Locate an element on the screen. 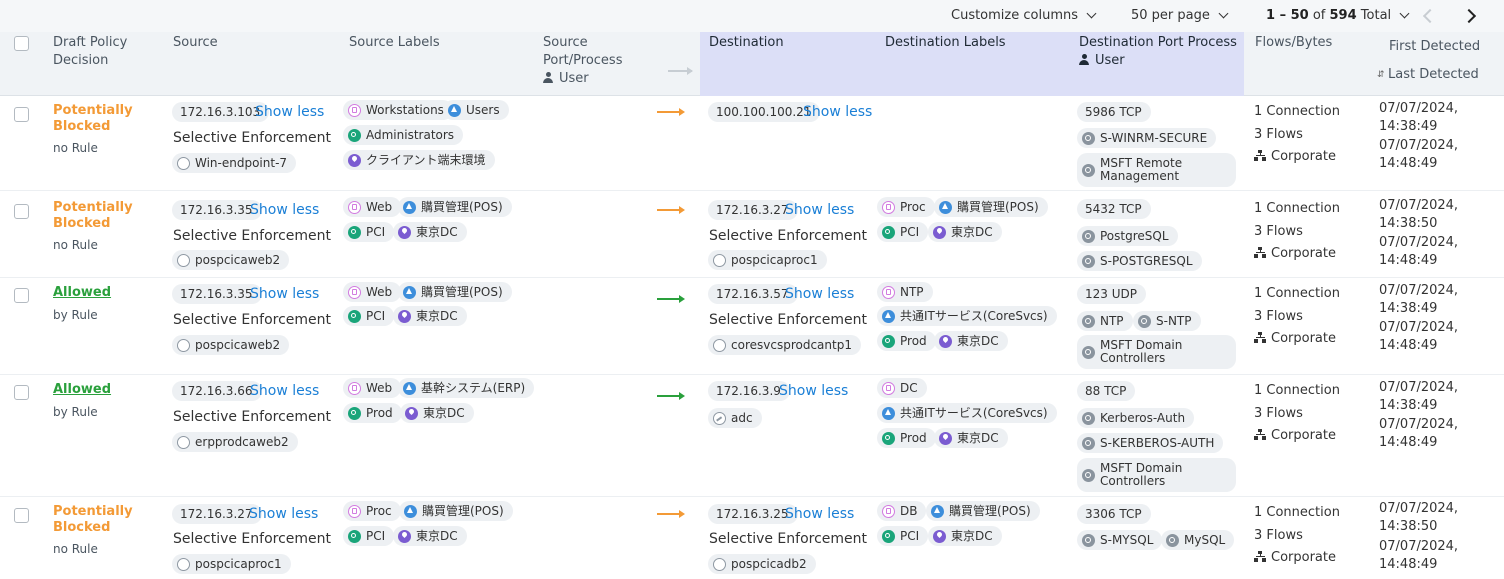 This screenshot has width=1504, height=579. source-label-role: Workstations is located at coordinates (398, 110).